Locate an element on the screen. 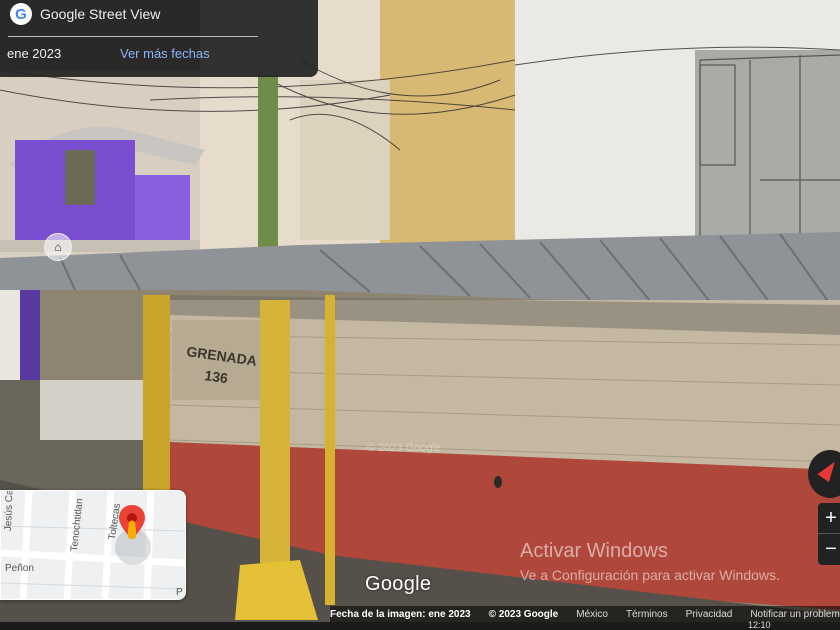 The image size is (840, 630). country-link: México is located at coordinates (592, 614).